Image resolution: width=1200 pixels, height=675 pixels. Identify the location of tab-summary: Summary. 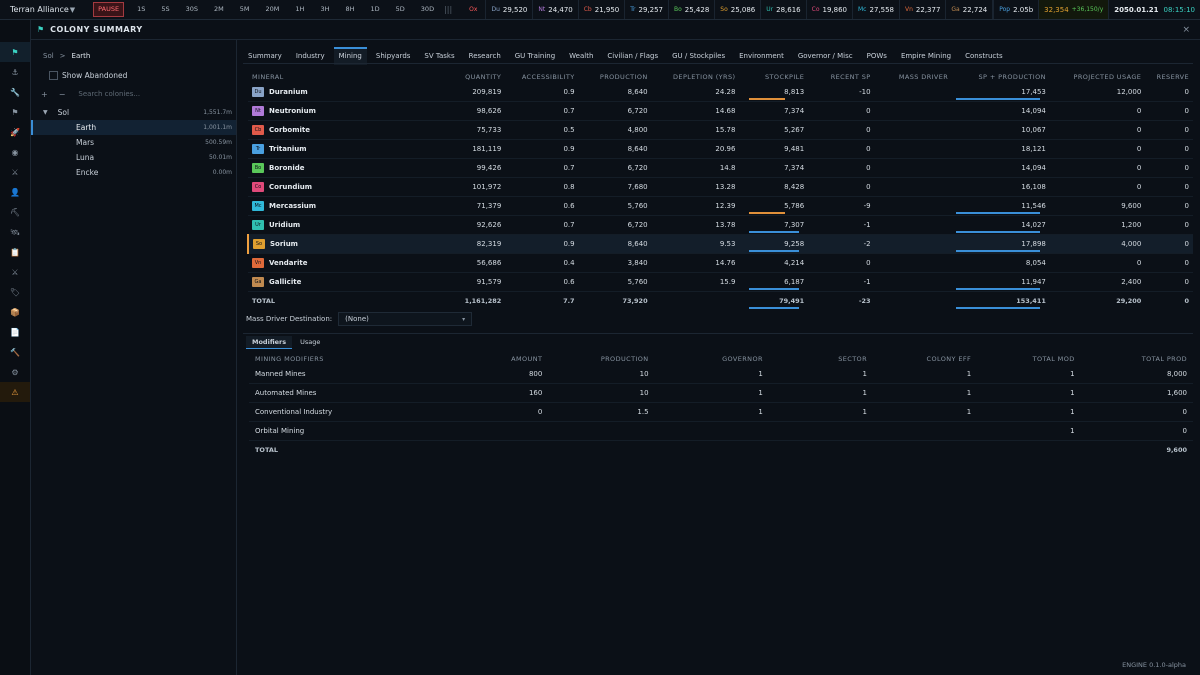
(265, 55).